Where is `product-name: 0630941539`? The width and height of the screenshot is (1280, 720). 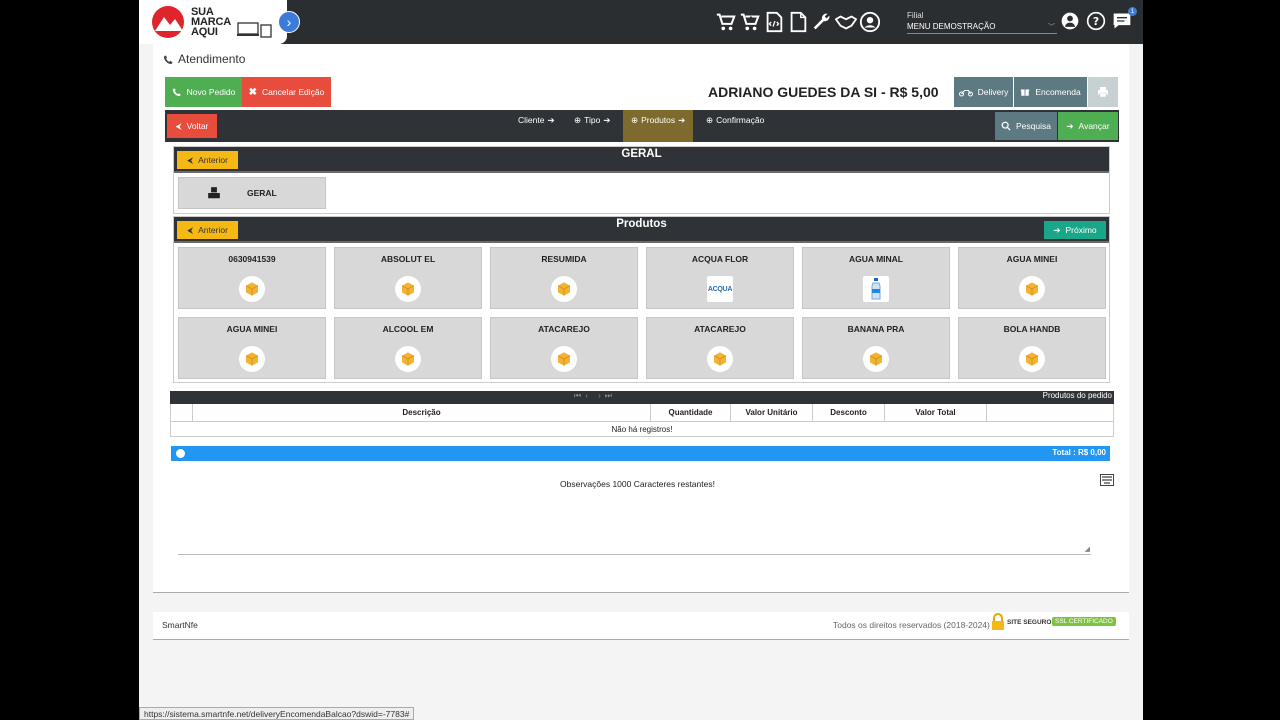
product-name: 0630941539 is located at coordinates (252, 259).